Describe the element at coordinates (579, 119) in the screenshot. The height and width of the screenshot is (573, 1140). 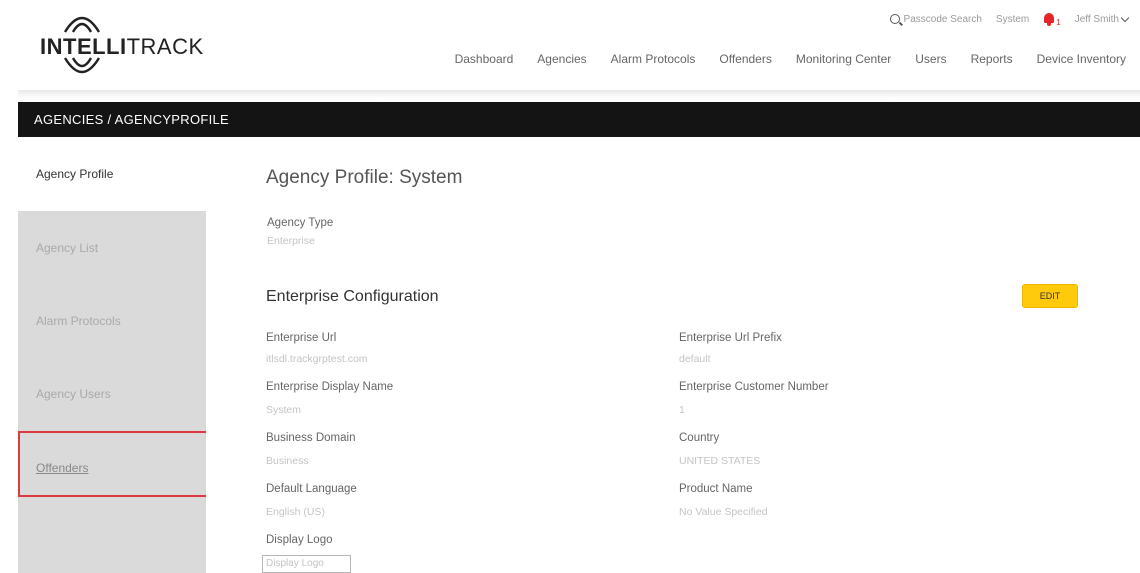
I see `breadcrumb: AGENCIES / AGENCYPROFILE` at that location.